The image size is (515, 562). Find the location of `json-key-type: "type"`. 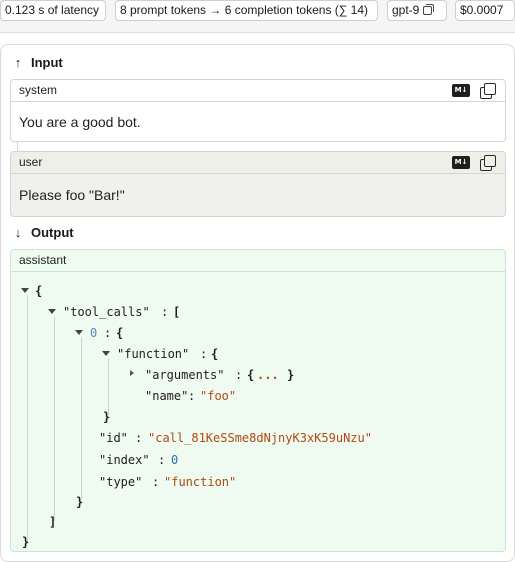

json-key-type: "type" is located at coordinates (121, 482).